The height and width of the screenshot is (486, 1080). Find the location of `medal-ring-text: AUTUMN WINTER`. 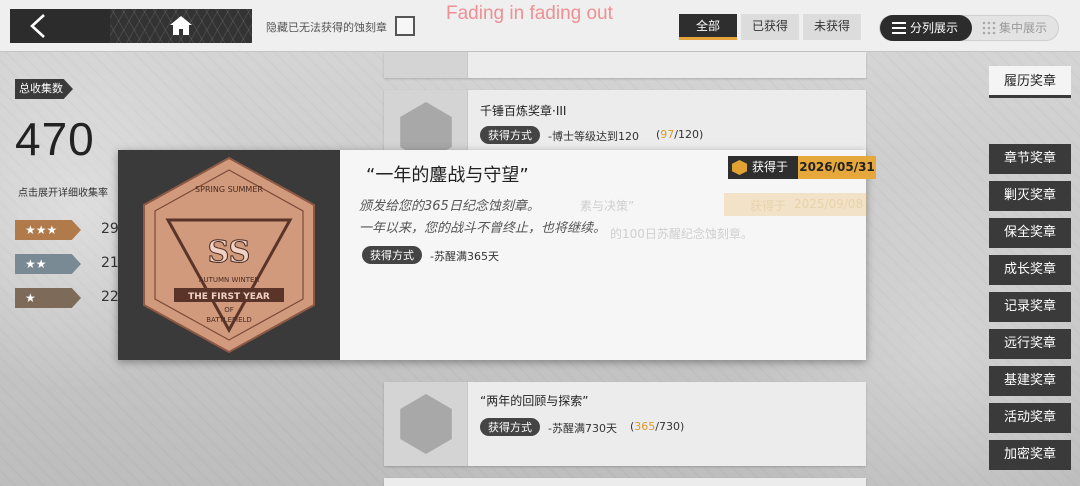

medal-ring-text: AUTUMN WINTER is located at coordinates (229, 280).